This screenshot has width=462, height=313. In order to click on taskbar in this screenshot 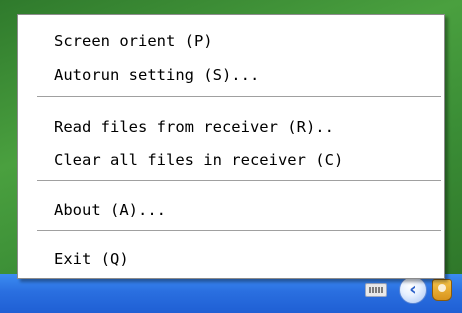, I will do `click(231, 293)`.